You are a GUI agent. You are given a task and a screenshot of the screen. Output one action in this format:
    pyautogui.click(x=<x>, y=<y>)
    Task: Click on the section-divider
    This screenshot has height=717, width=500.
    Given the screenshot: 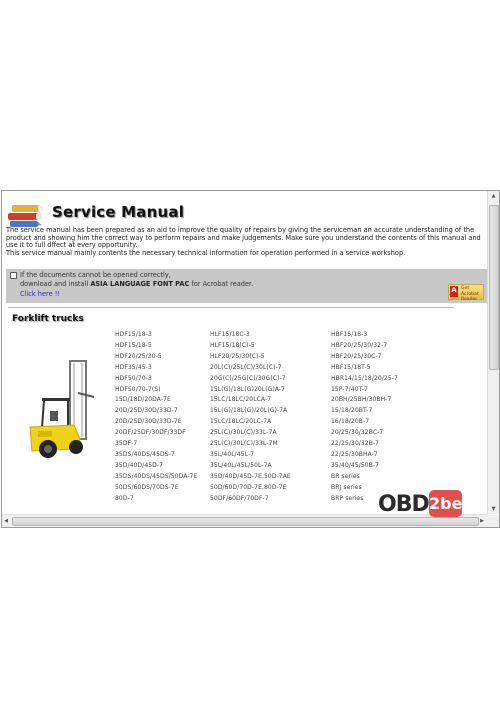 What is the action you would take?
    pyautogui.click(x=231, y=307)
    